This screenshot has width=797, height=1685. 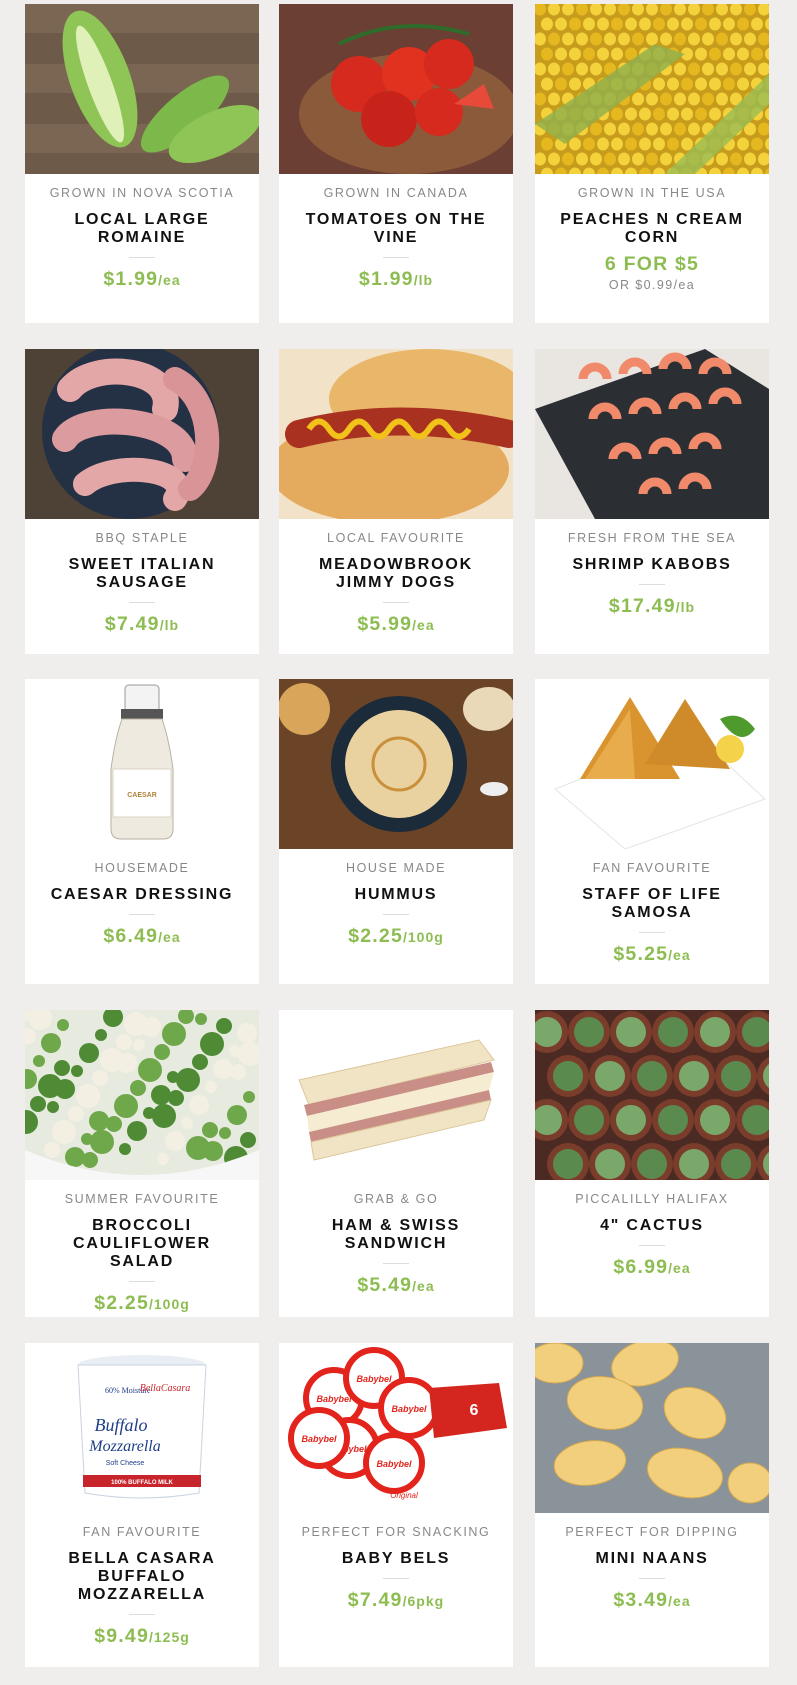 I want to click on product-card: GRAB & GO HAM & SWISS SANDWICH $5.49/ea, so click(x=396, y=1163).